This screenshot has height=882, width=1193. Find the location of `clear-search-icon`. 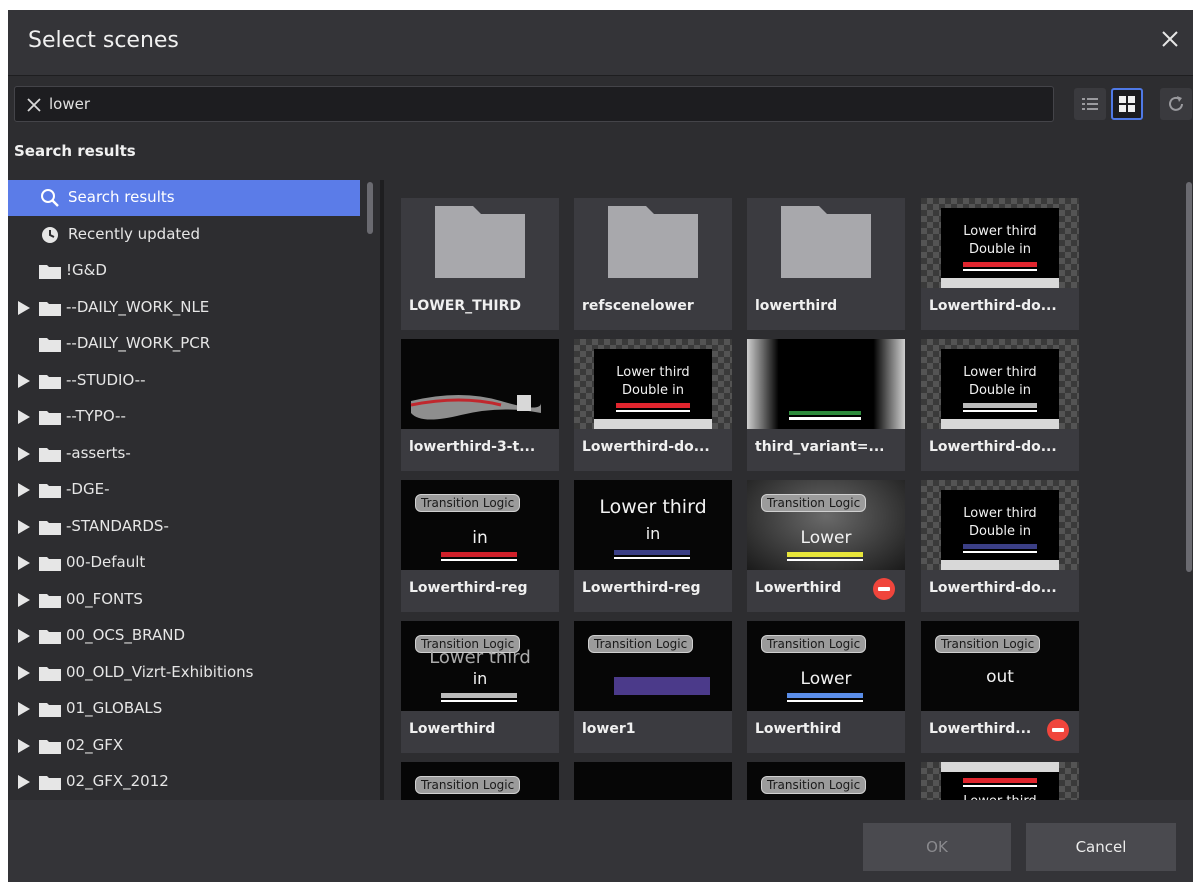

clear-search-icon is located at coordinates (34, 105).